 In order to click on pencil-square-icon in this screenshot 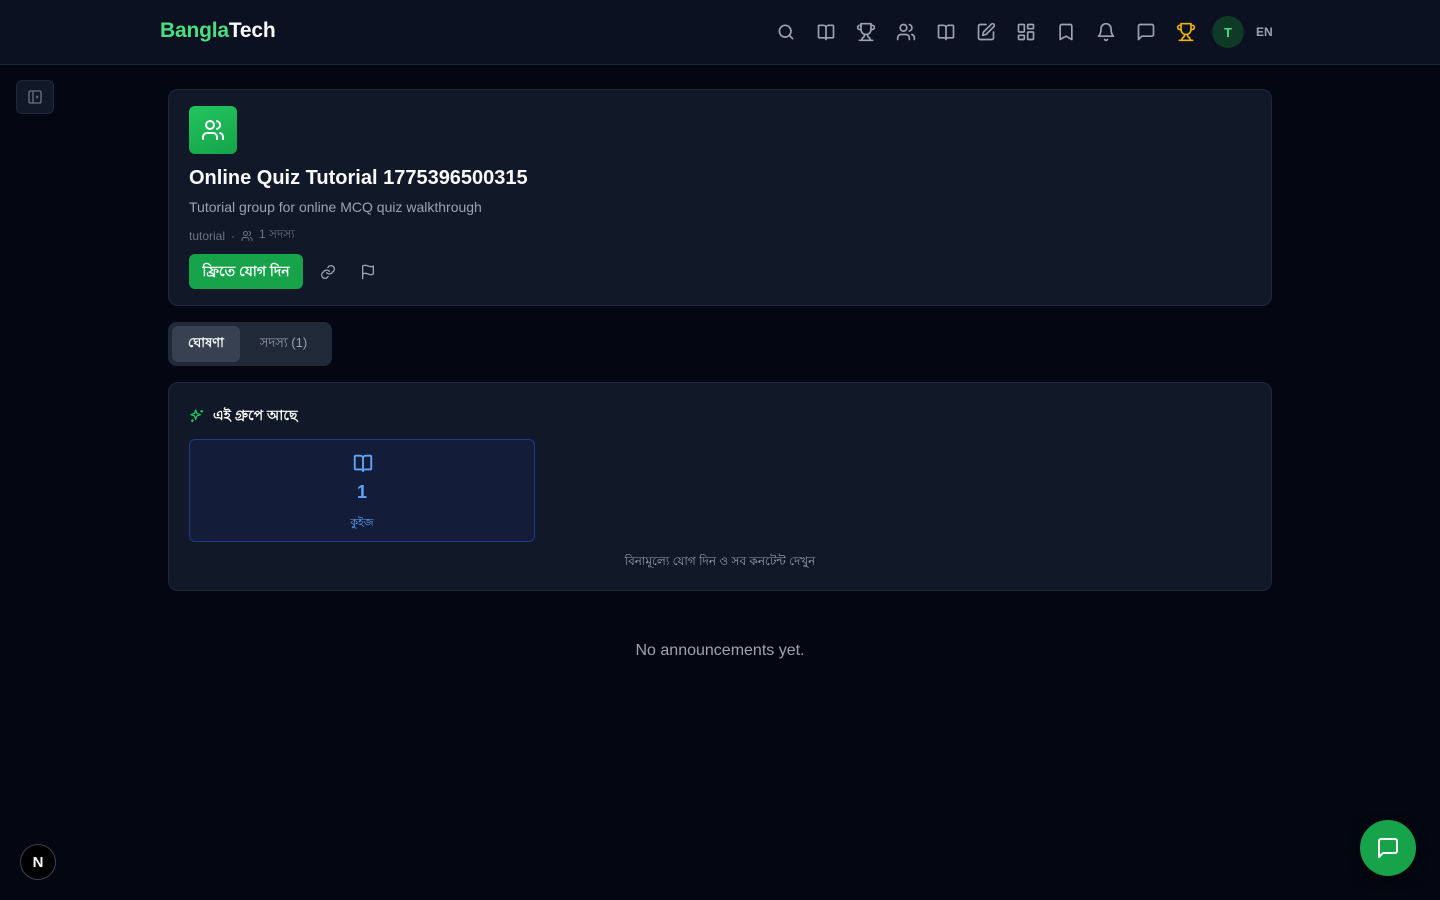, I will do `click(986, 32)`.